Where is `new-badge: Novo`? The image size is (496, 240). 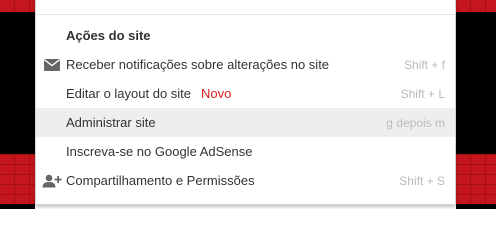
new-badge: Novo is located at coordinates (216, 93).